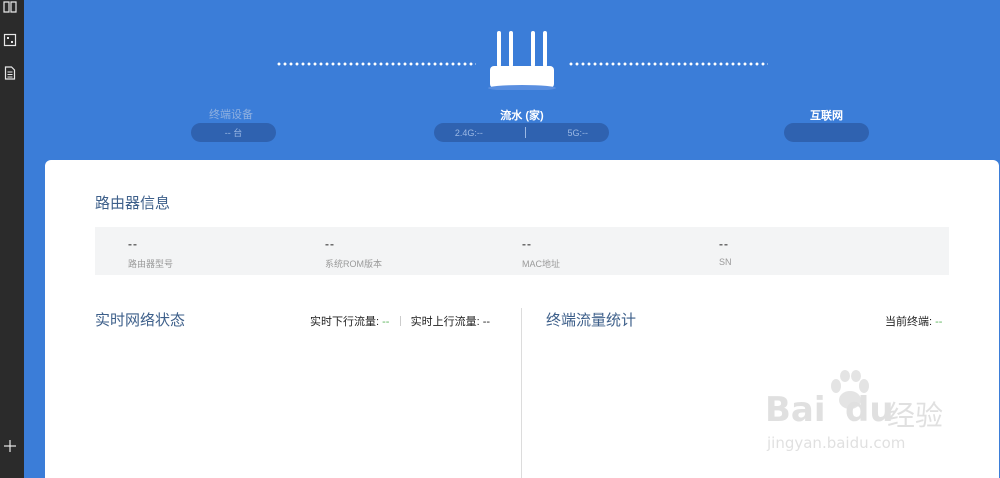 The height and width of the screenshot is (478, 1000). Describe the element at coordinates (668, 64) in the screenshot. I see `connection-line-right` at that location.